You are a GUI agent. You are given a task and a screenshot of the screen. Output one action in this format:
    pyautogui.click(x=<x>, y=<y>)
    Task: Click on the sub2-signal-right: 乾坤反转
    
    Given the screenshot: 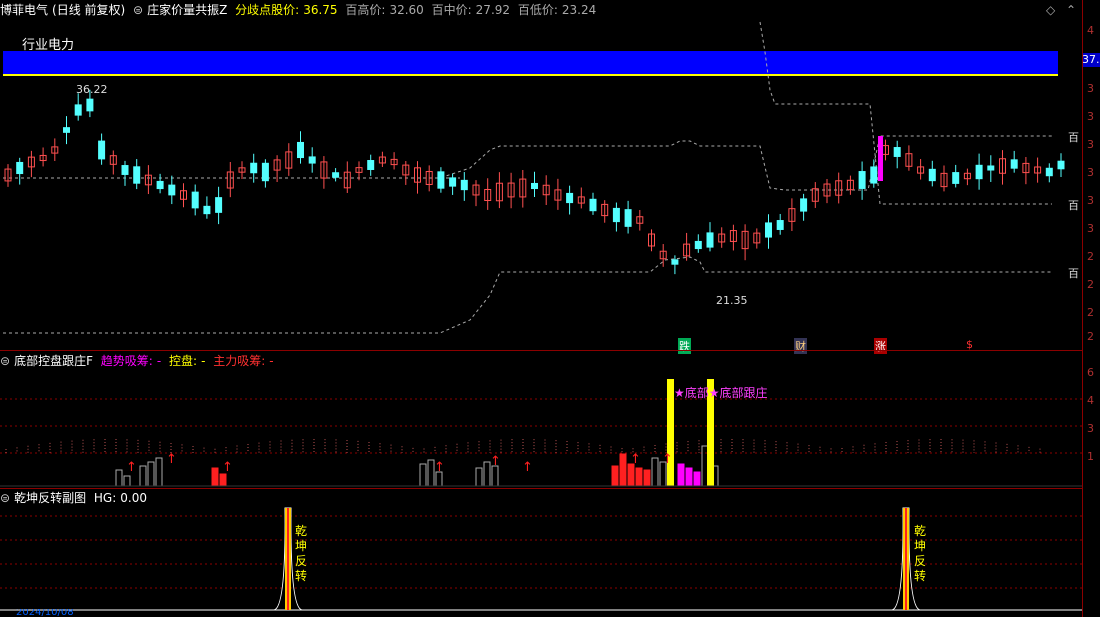 What is the action you would take?
    pyautogui.click(x=921, y=554)
    